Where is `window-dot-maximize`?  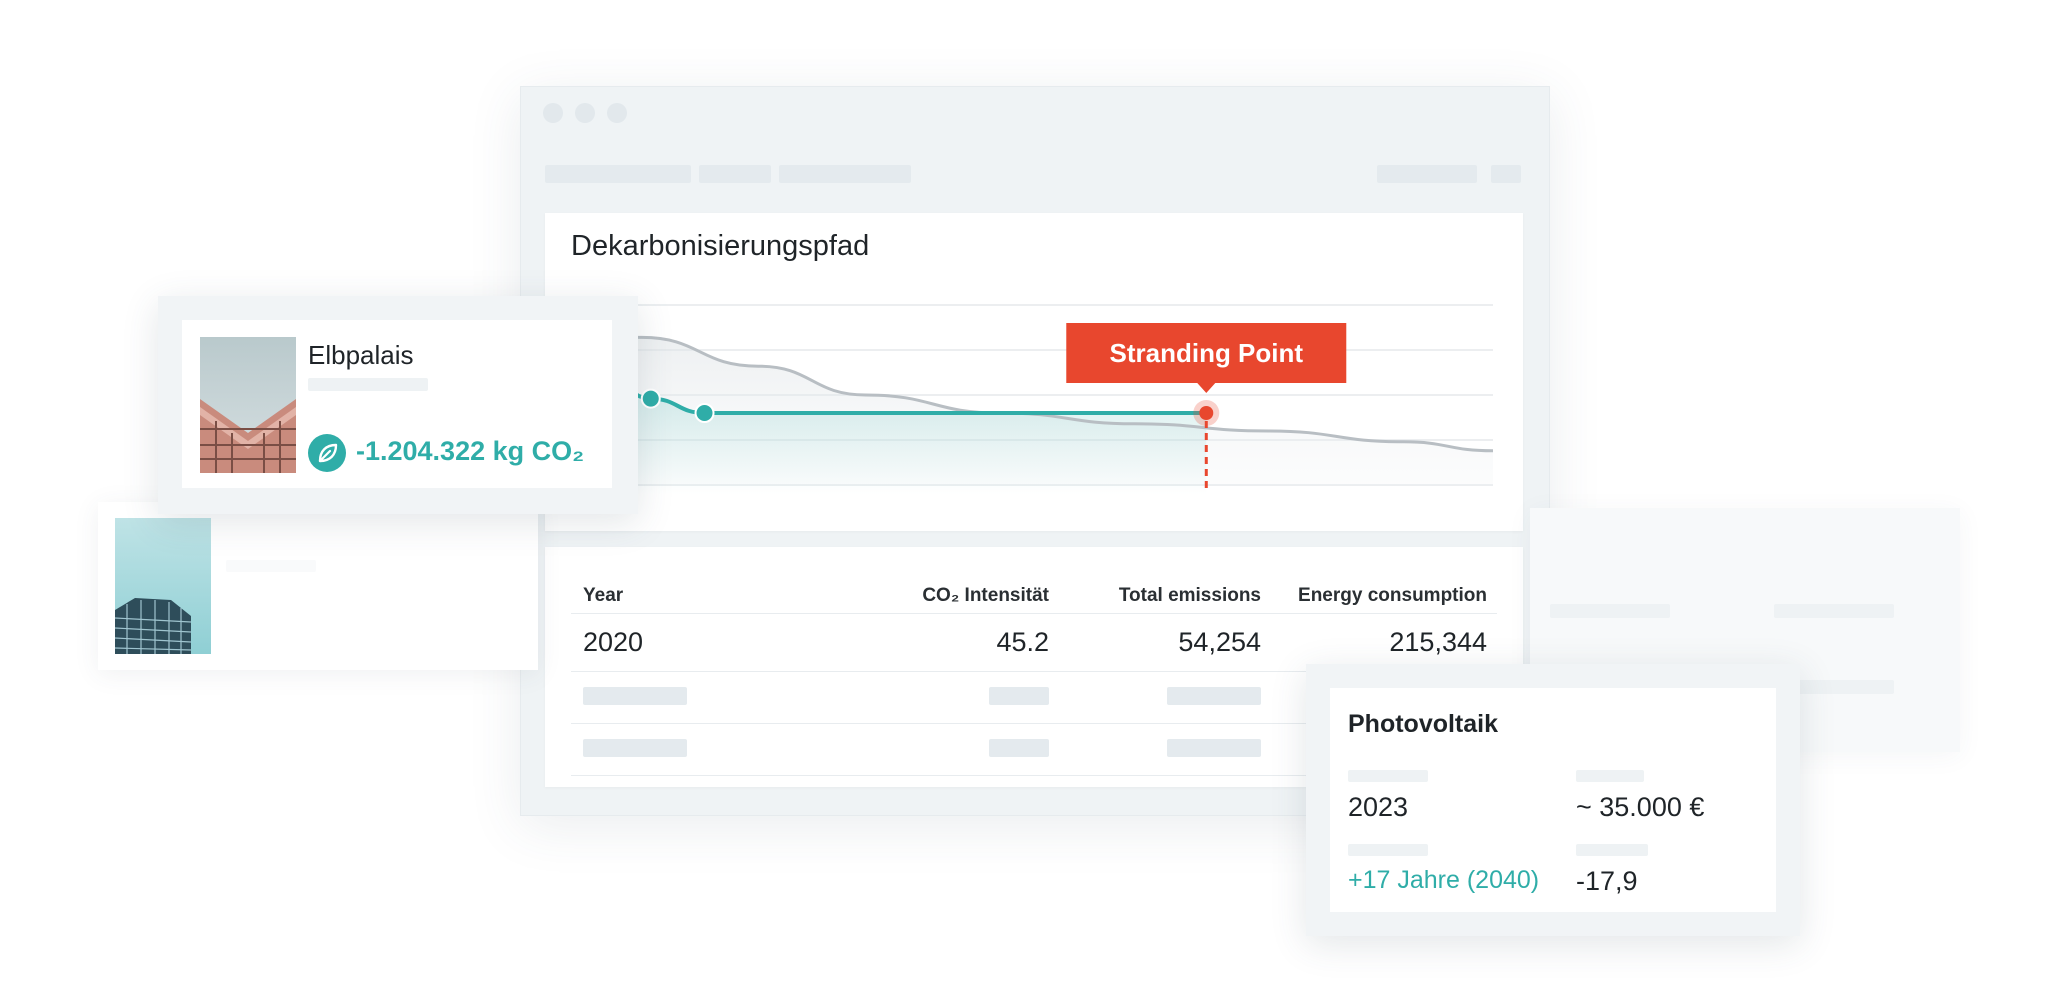
window-dot-maximize is located at coordinates (617, 113).